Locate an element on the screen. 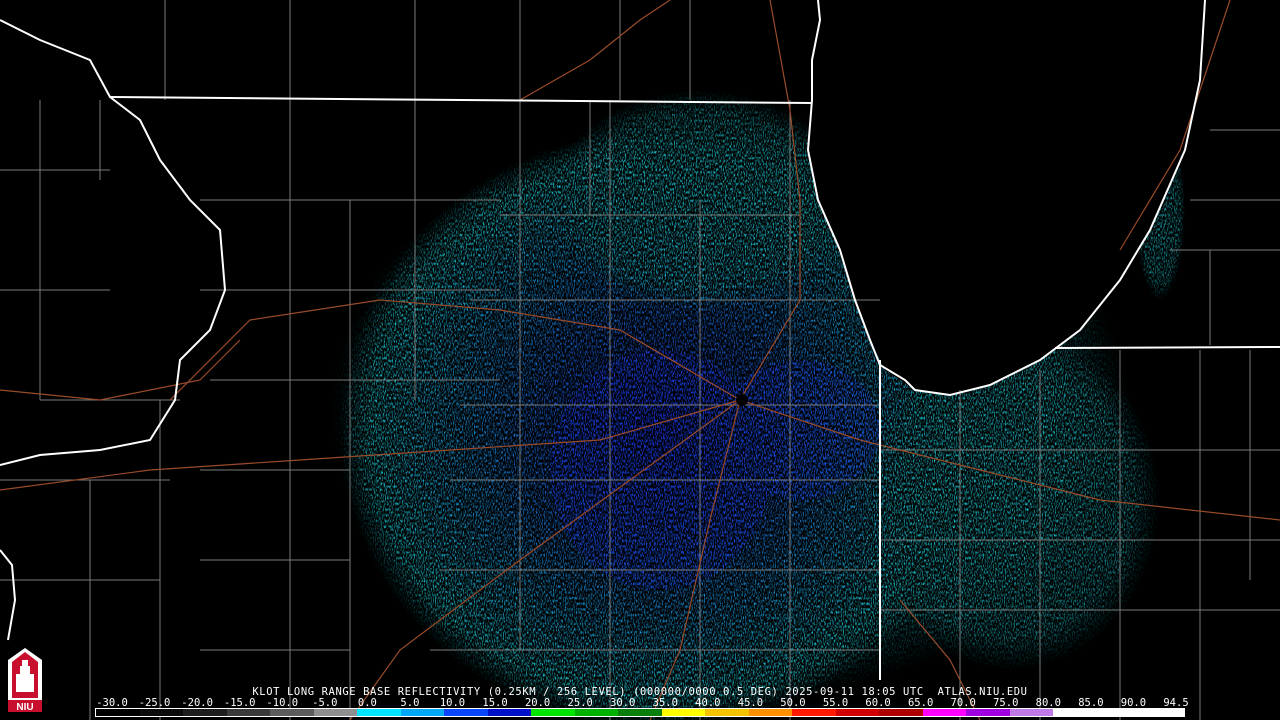 Image resolution: width=1280 pixels, height=720 pixels. color-scale-label: 75.0 is located at coordinates (1006, 703).